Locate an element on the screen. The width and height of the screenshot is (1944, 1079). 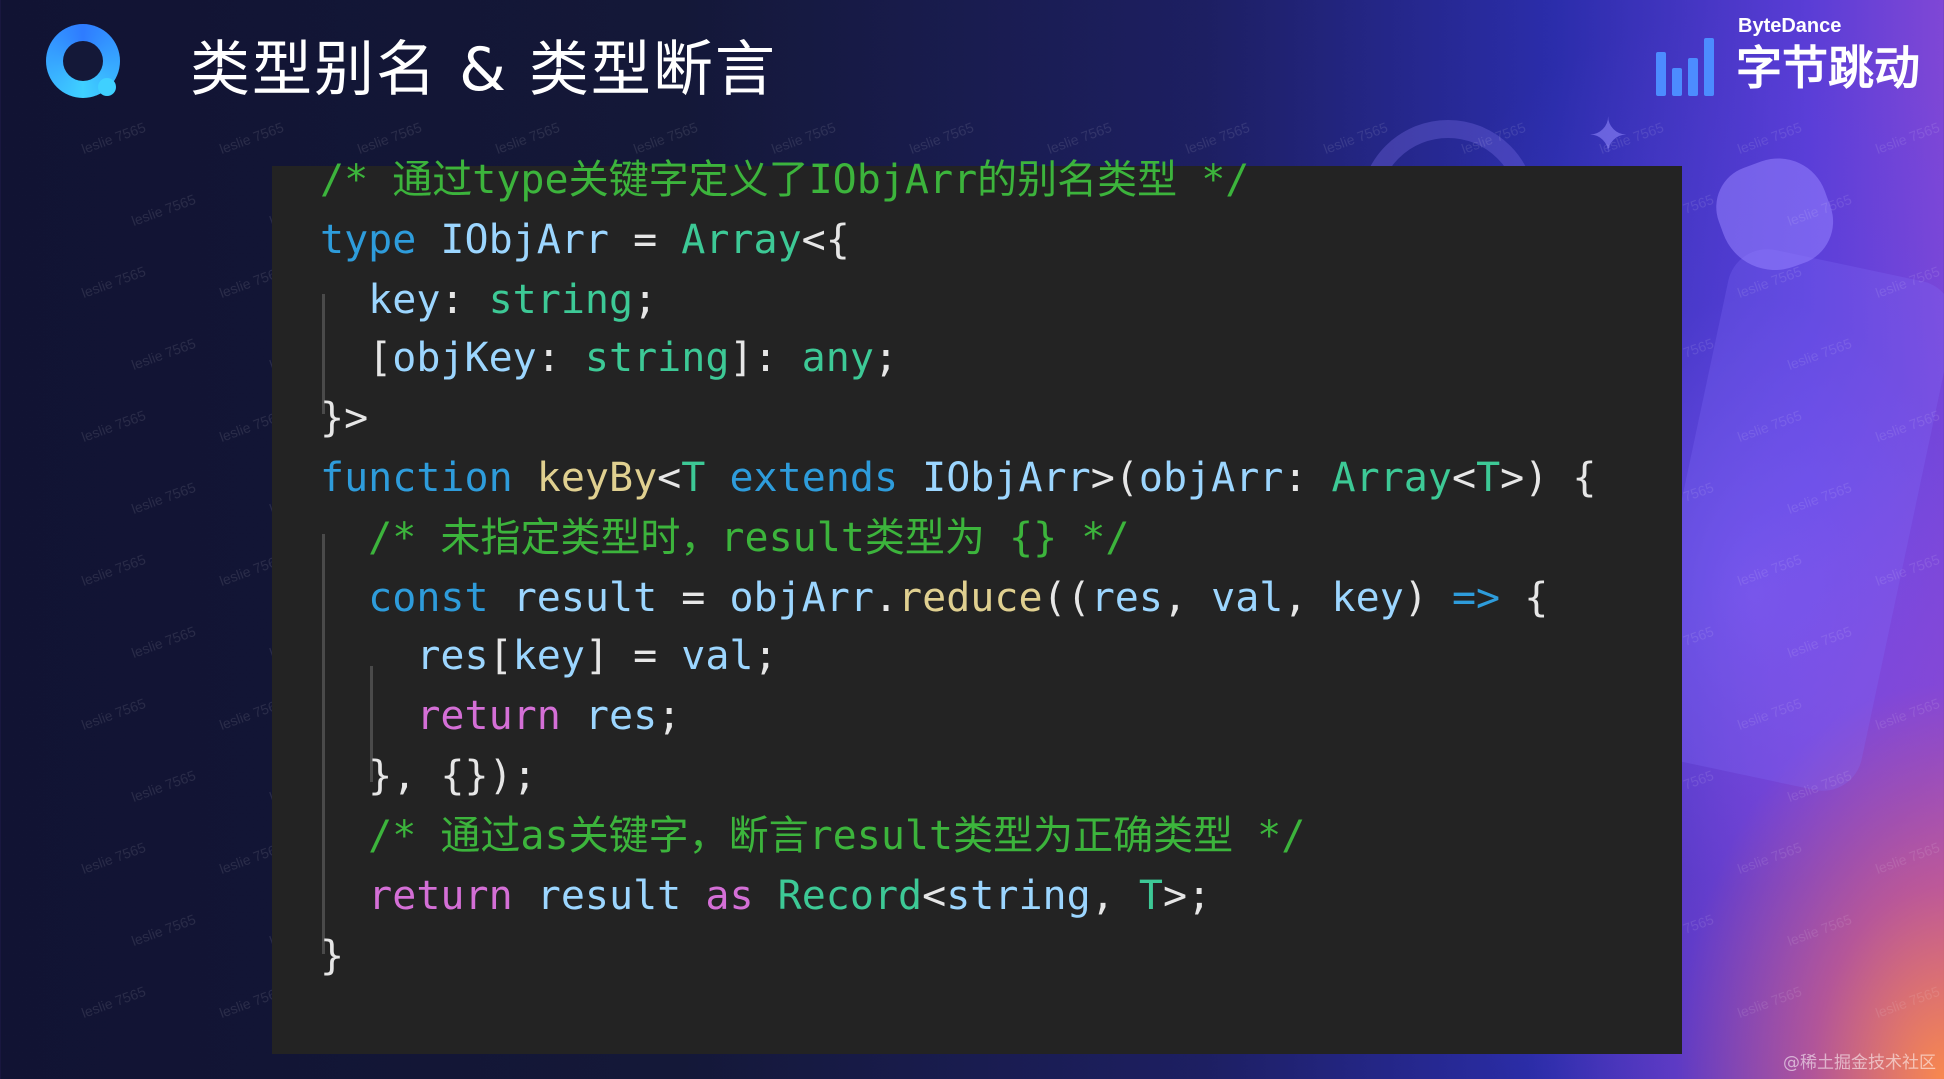
code-token-comment: /* 未指定类型时，result类型为 {} */ is located at coordinates (749, 538).